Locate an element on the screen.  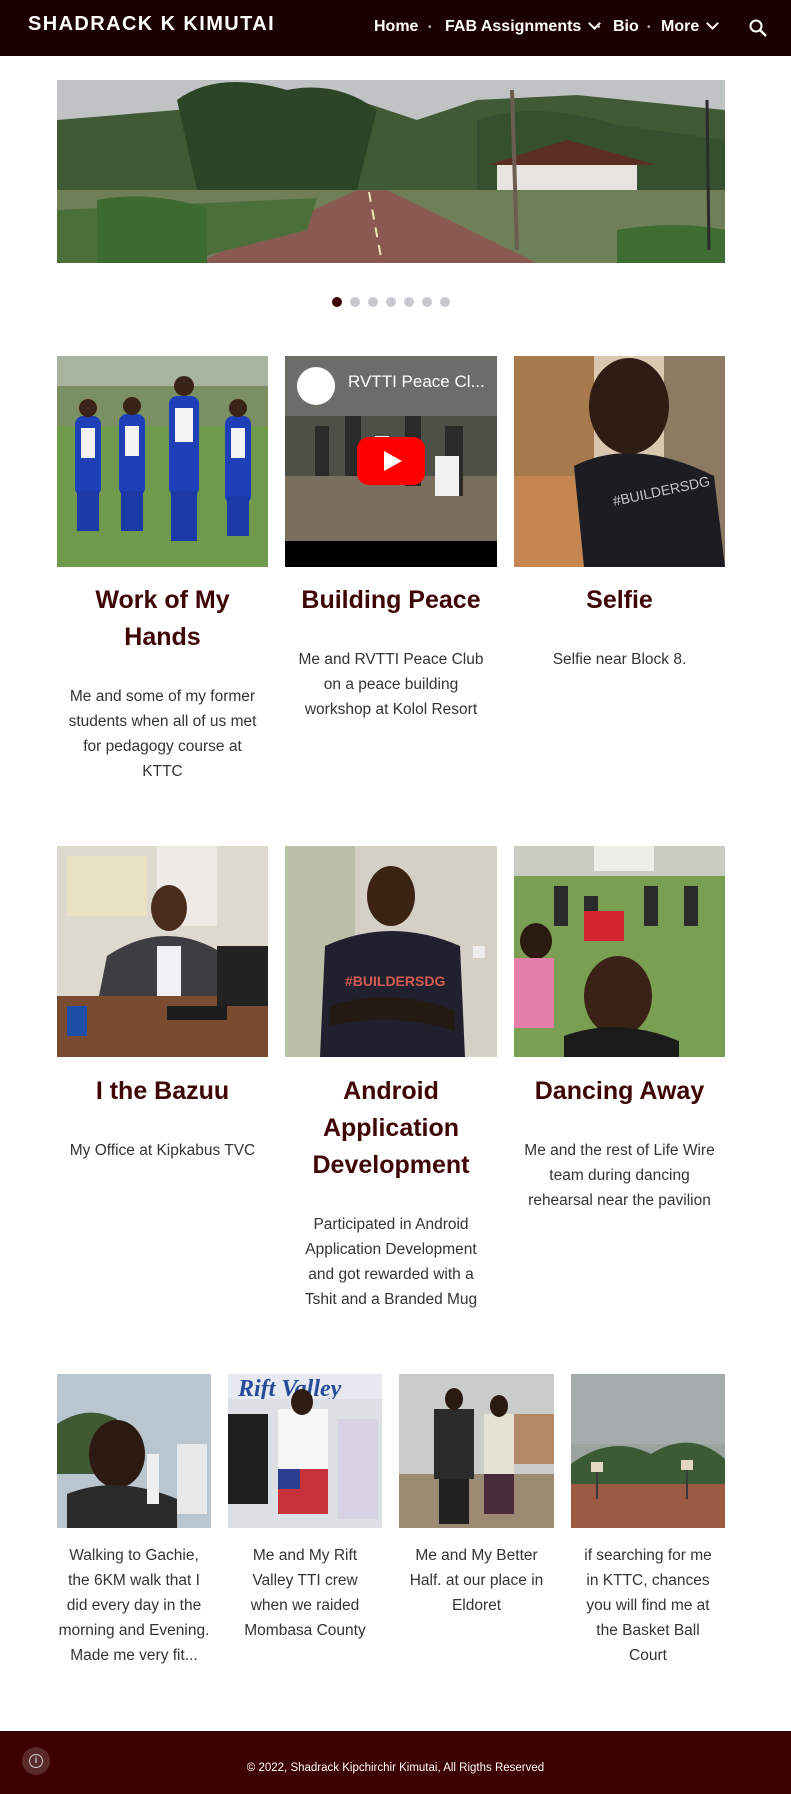
photo-android-development: #BUILDERSDG is located at coordinates (391, 951).